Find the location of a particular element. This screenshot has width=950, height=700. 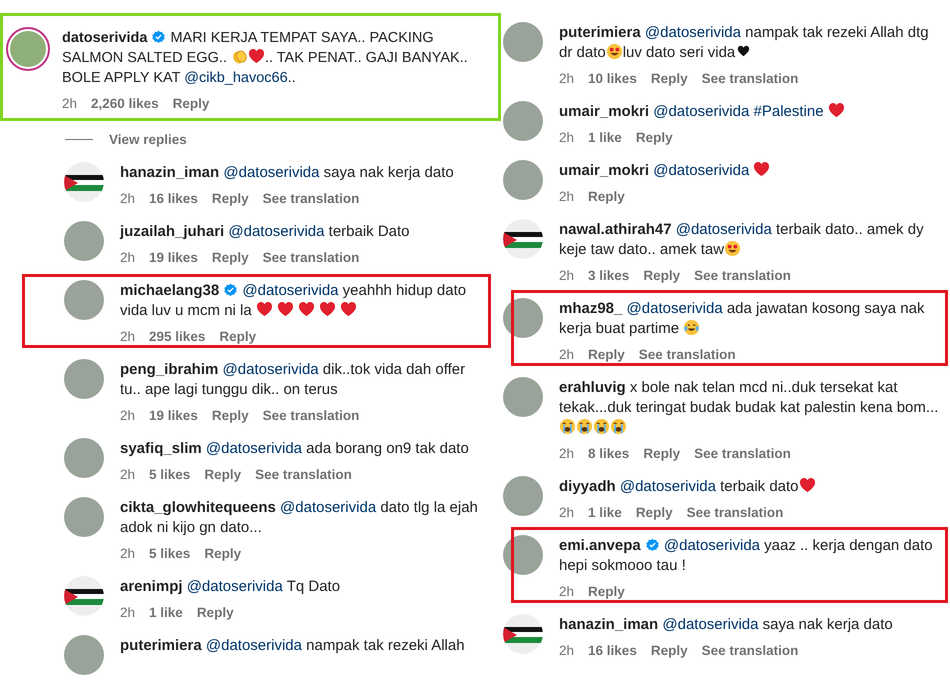

likes-count: 295 likes is located at coordinates (177, 336).